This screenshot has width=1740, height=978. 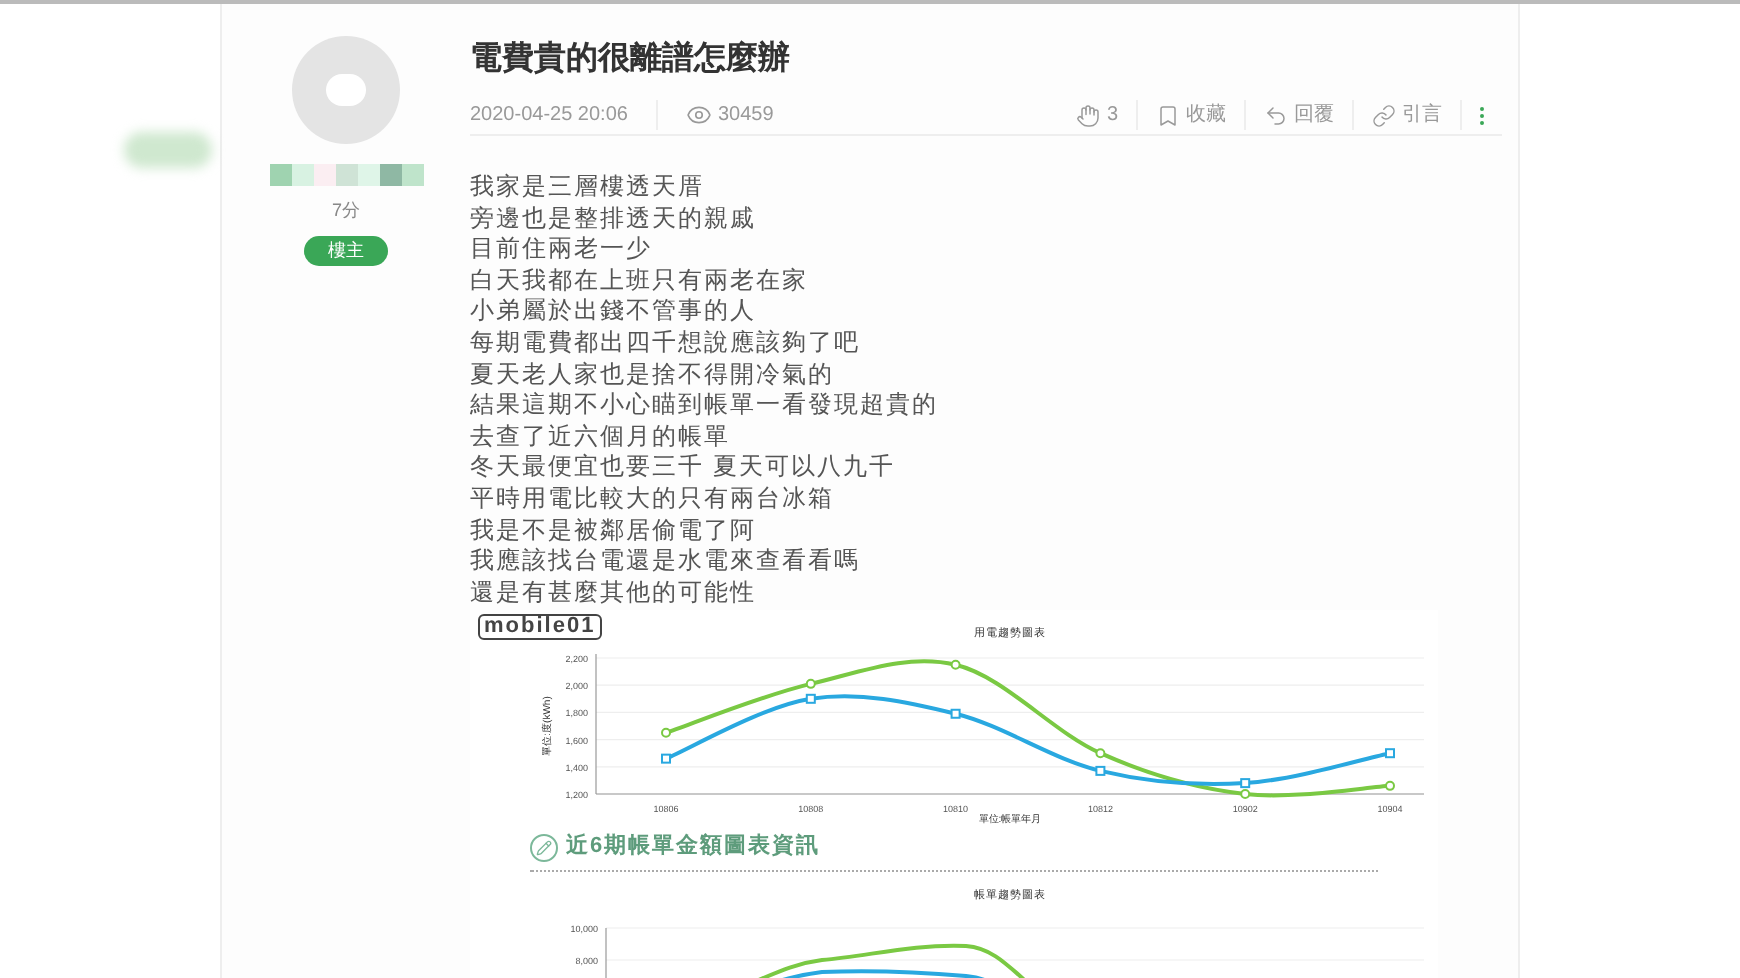 What do you see at coordinates (614, 593) in the screenshot?
I see `post-text-line: 還是有甚麼其他的可能性` at bounding box center [614, 593].